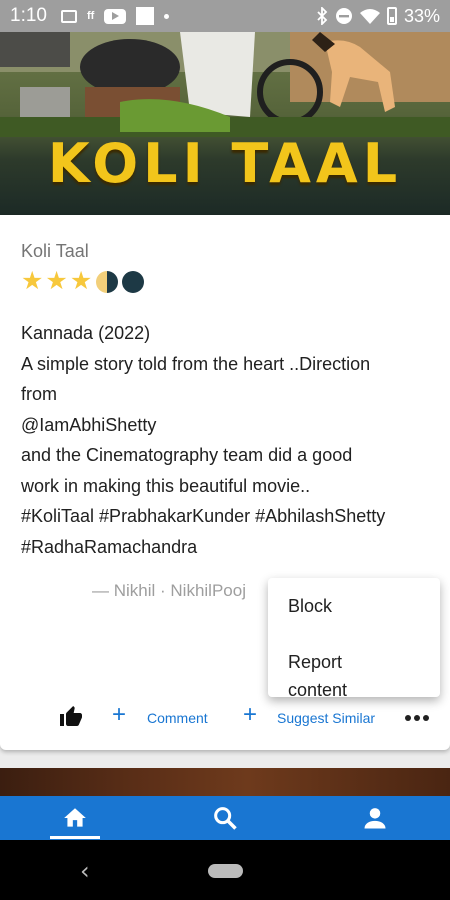  I want to click on profile-icon, so click(375, 818).